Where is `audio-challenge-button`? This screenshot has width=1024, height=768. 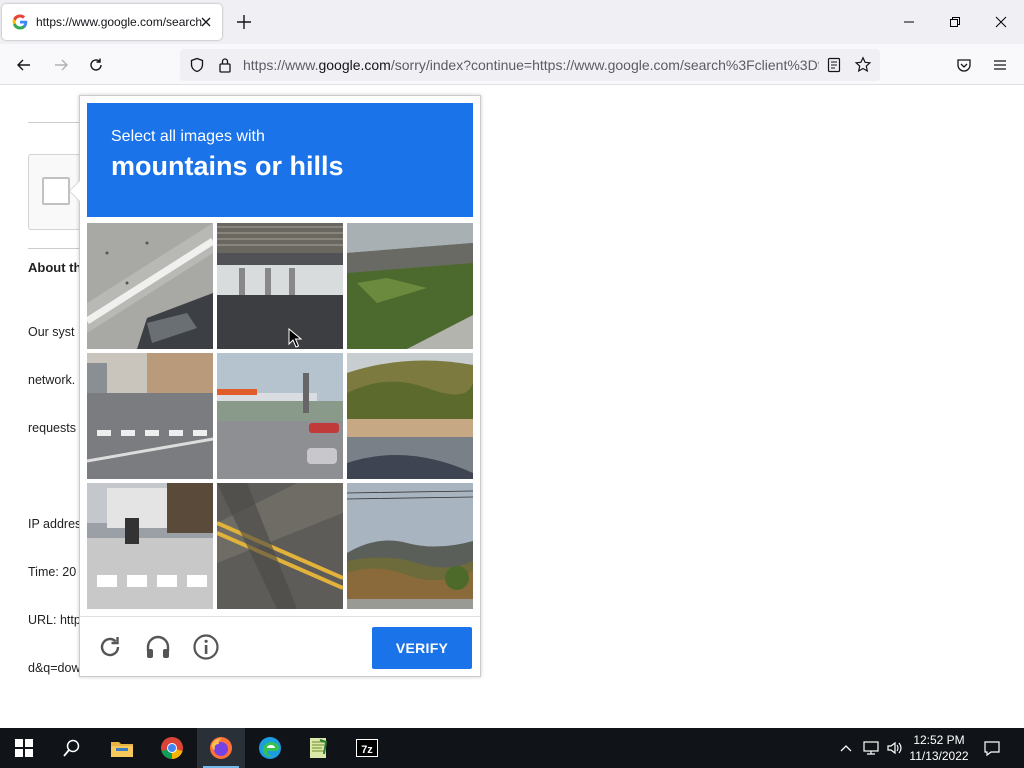 audio-challenge-button is located at coordinates (158, 647).